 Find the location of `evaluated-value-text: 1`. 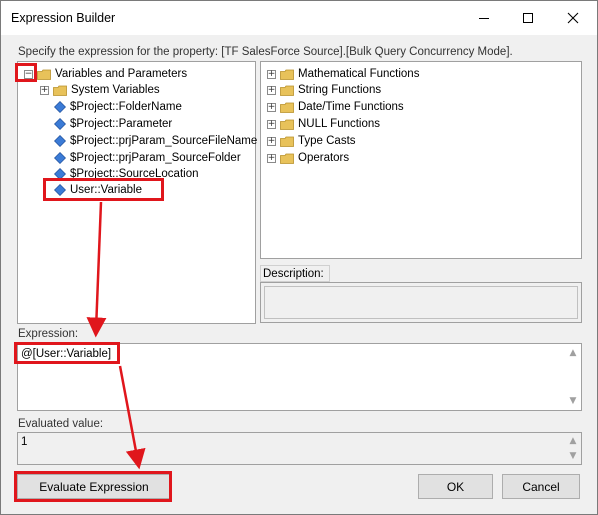

evaluated-value-text: 1 is located at coordinates (24, 442).